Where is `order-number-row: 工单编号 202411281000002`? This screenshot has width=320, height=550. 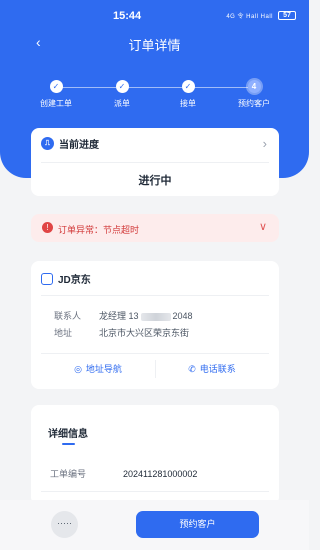
order-number-row: 工单编号 202411281000002 is located at coordinates (123, 473).